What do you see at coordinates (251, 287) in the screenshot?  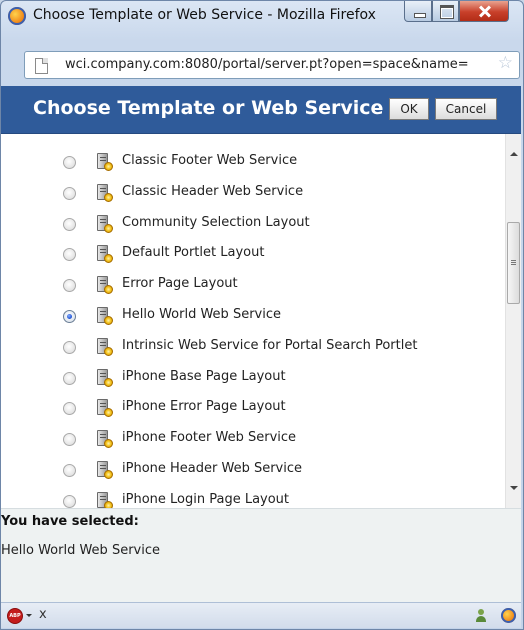 I see `list-item: Error Page Layout` at bounding box center [251, 287].